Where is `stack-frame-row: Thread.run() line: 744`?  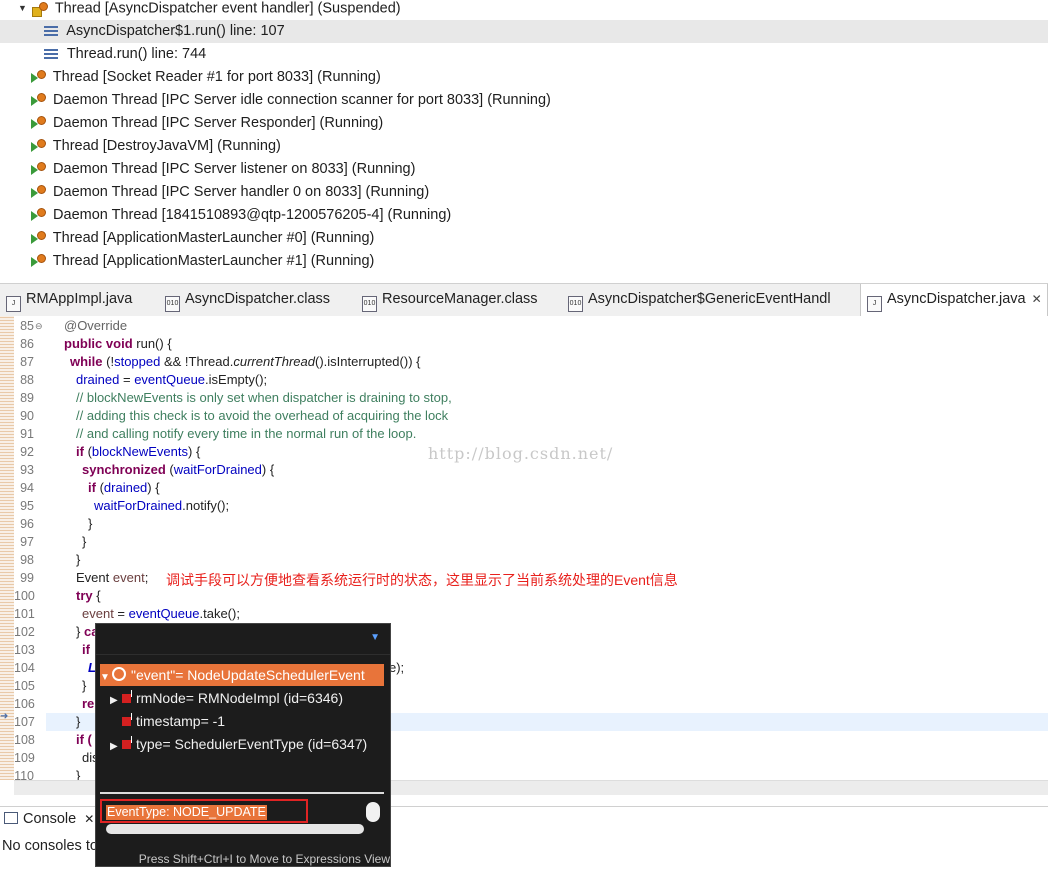 stack-frame-row: Thread.run() line: 744 is located at coordinates (103, 54).